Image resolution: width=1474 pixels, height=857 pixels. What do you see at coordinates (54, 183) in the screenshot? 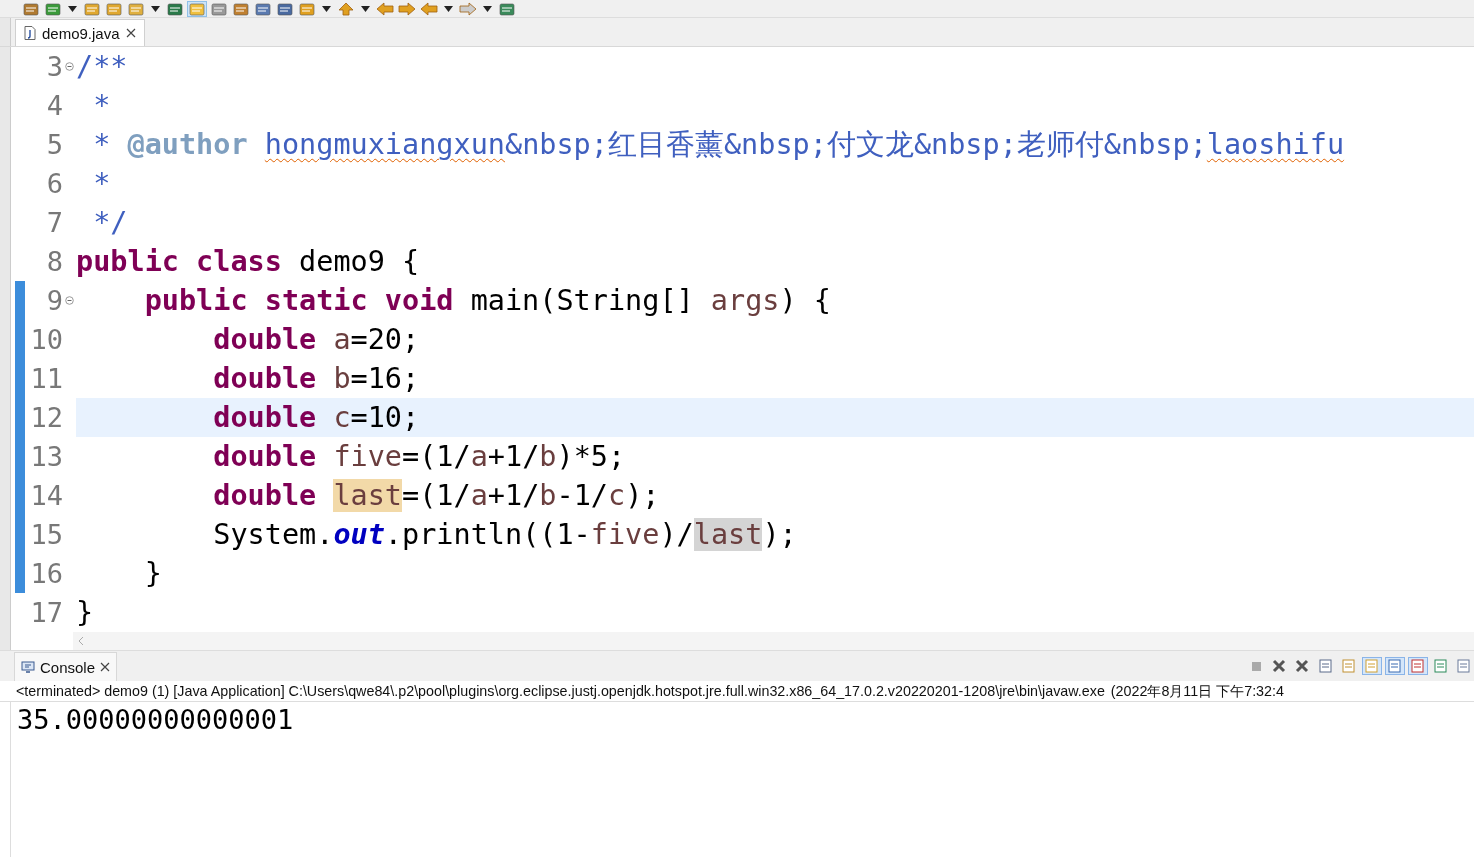
I see `line-number: 6` at bounding box center [54, 183].